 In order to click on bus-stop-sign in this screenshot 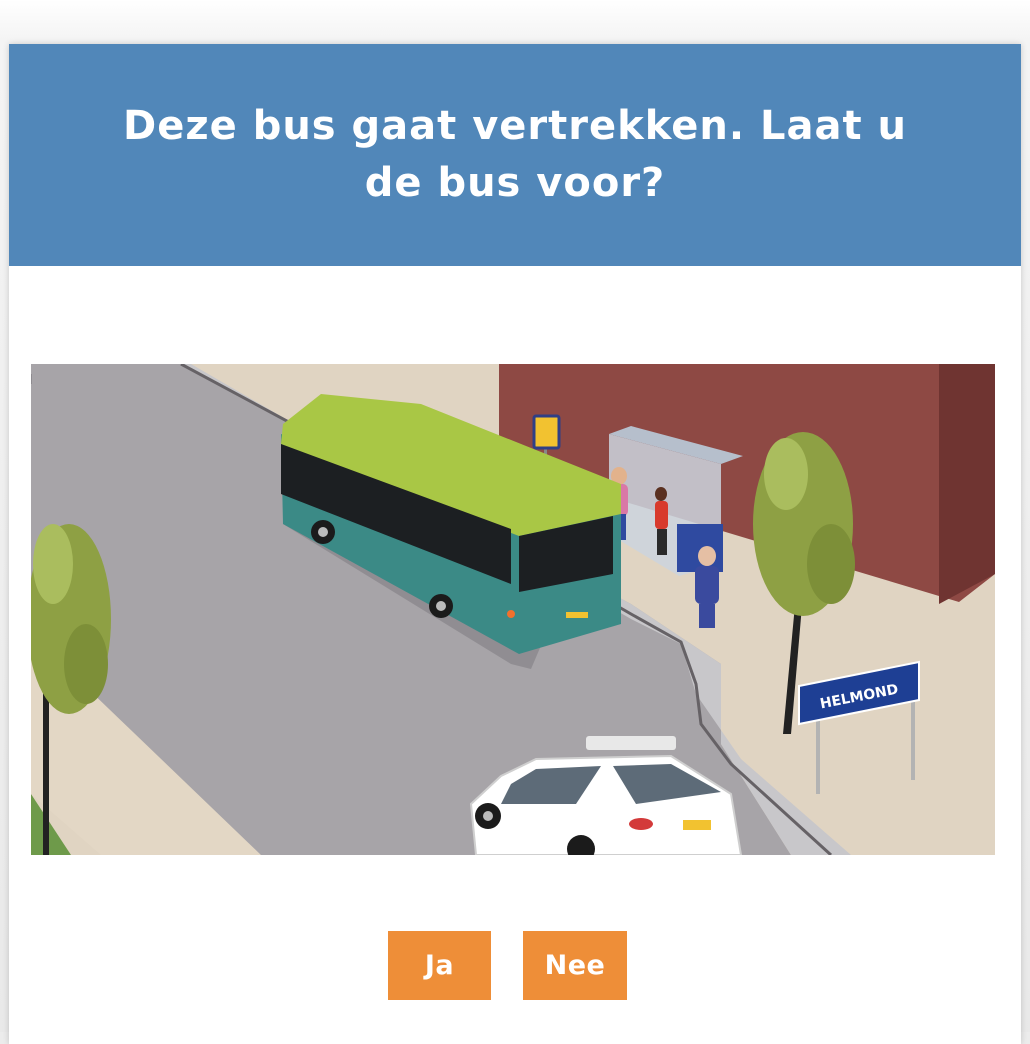, I will do `click(546, 432)`.